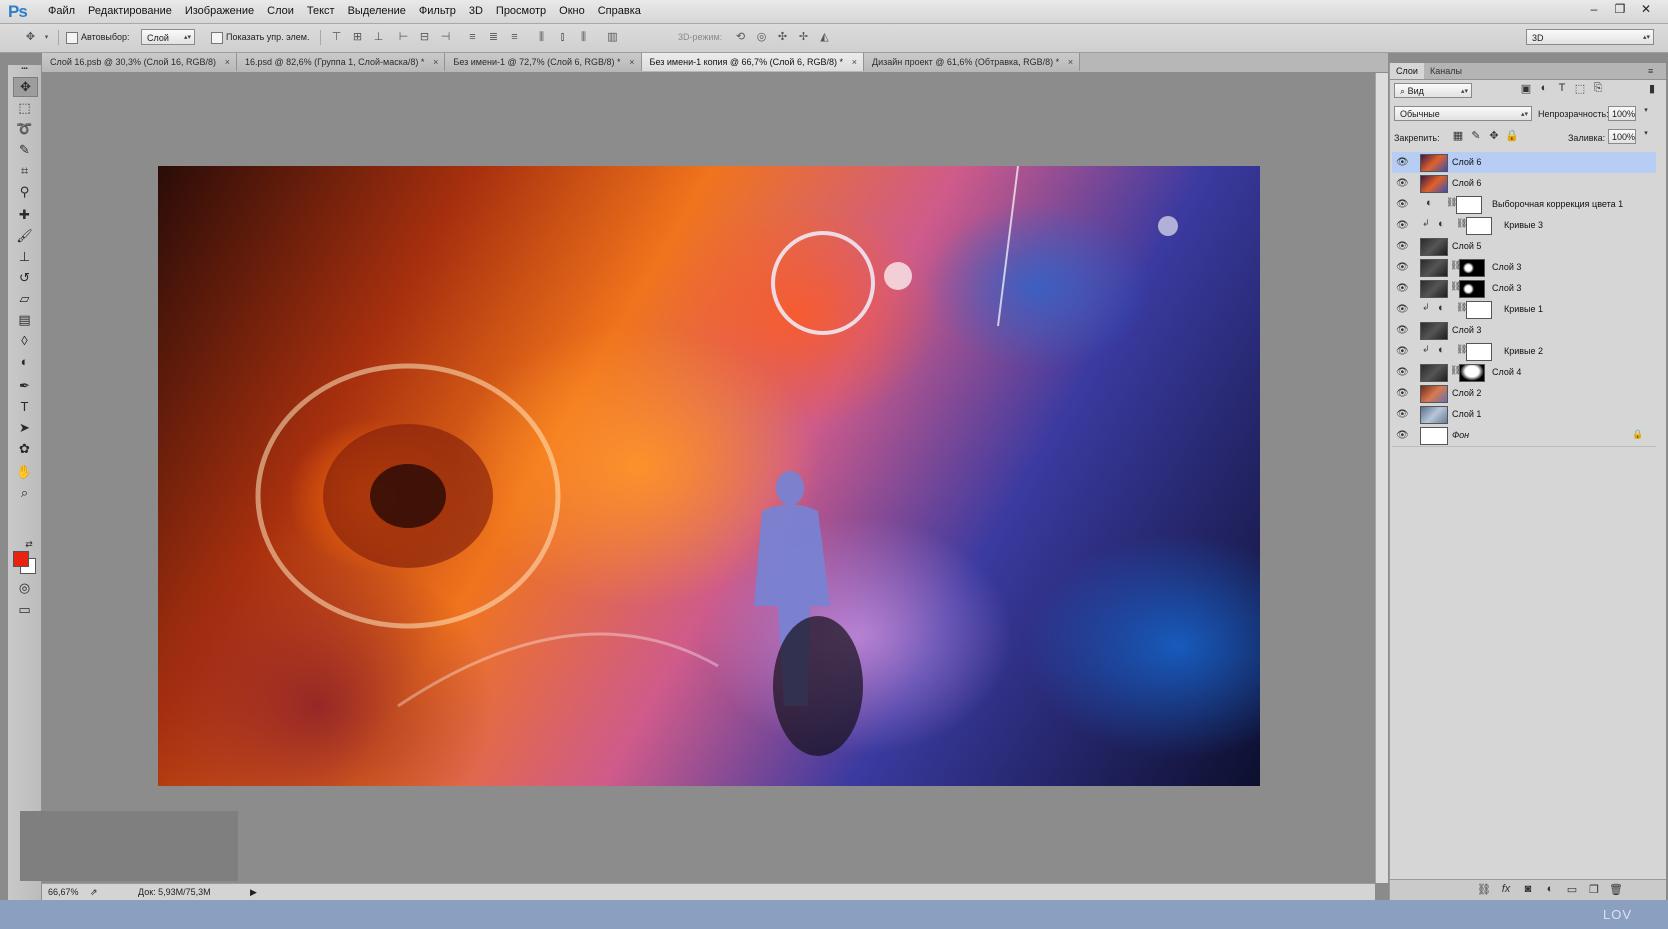  What do you see at coordinates (1484, 890) in the screenshot?
I see `link-layers-icon: ⛓` at bounding box center [1484, 890].